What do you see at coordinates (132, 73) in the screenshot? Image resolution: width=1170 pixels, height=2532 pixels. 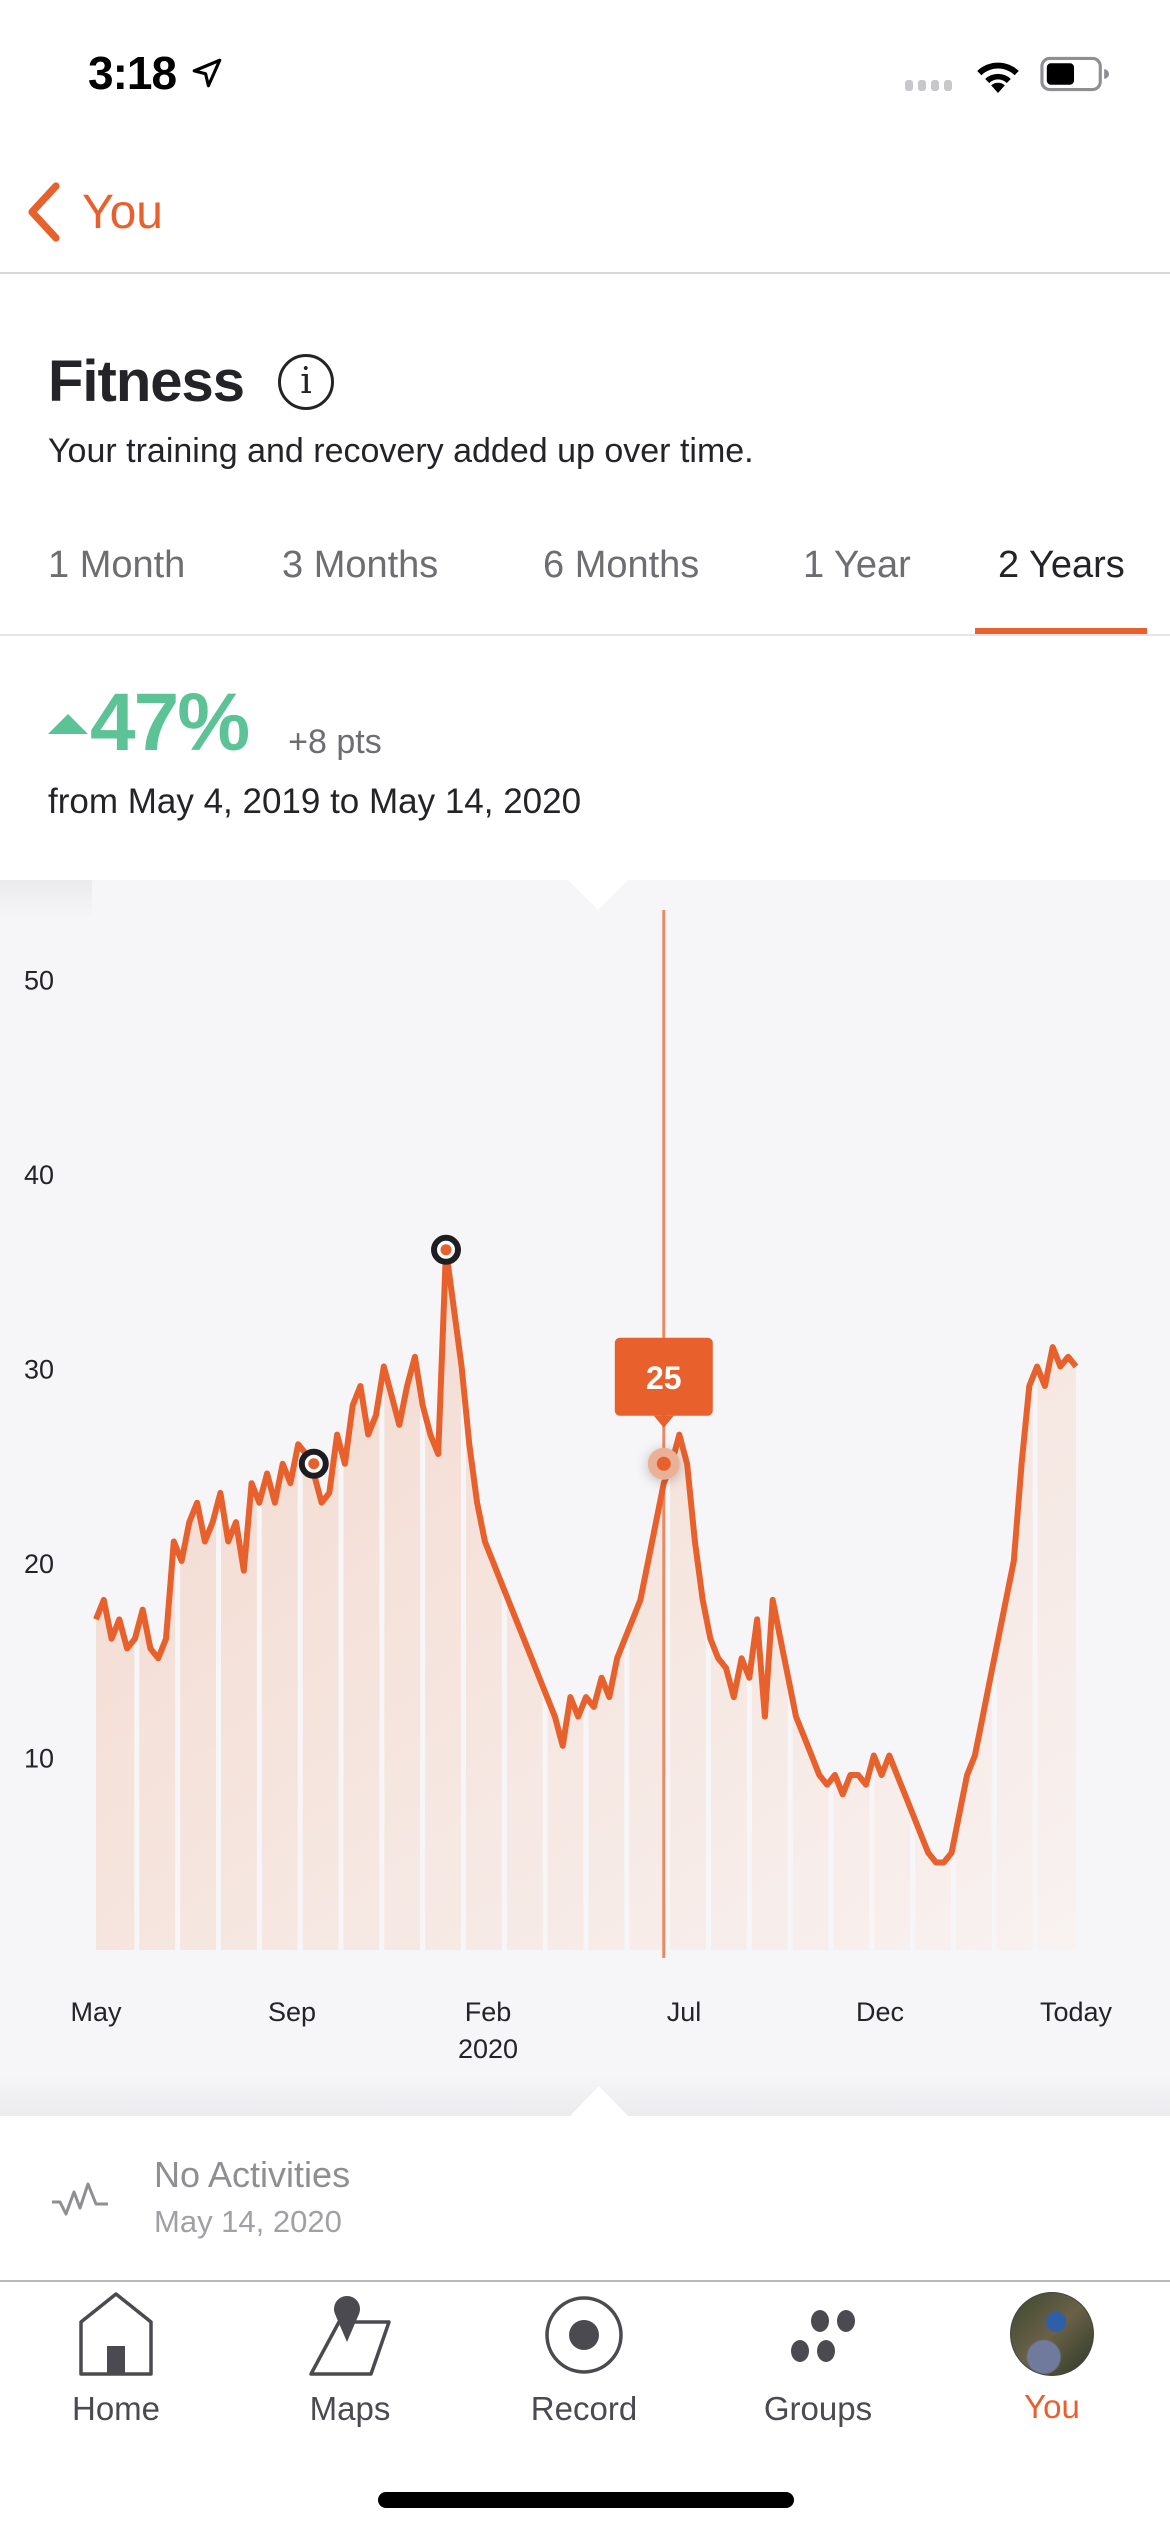 I see `status-time: 3:18` at bounding box center [132, 73].